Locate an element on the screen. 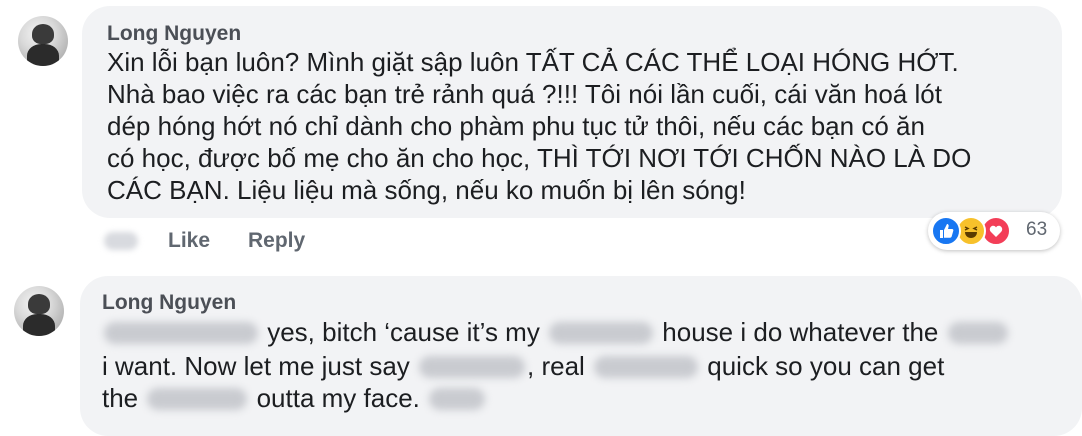  like-button: Like is located at coordinates (189, 241).